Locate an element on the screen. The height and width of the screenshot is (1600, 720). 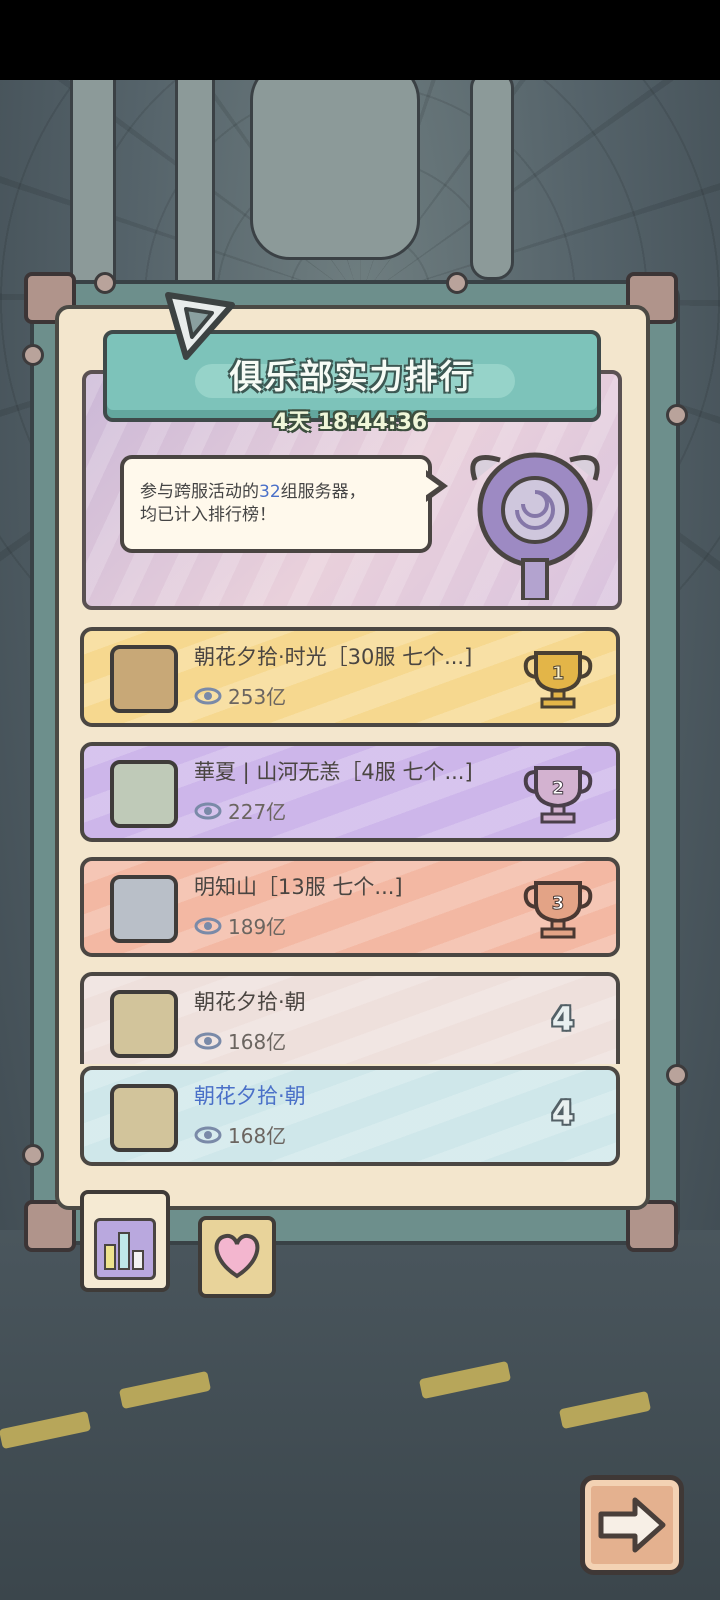
bronze-trophy-icon: 3 is located at coordinates (558, 910).